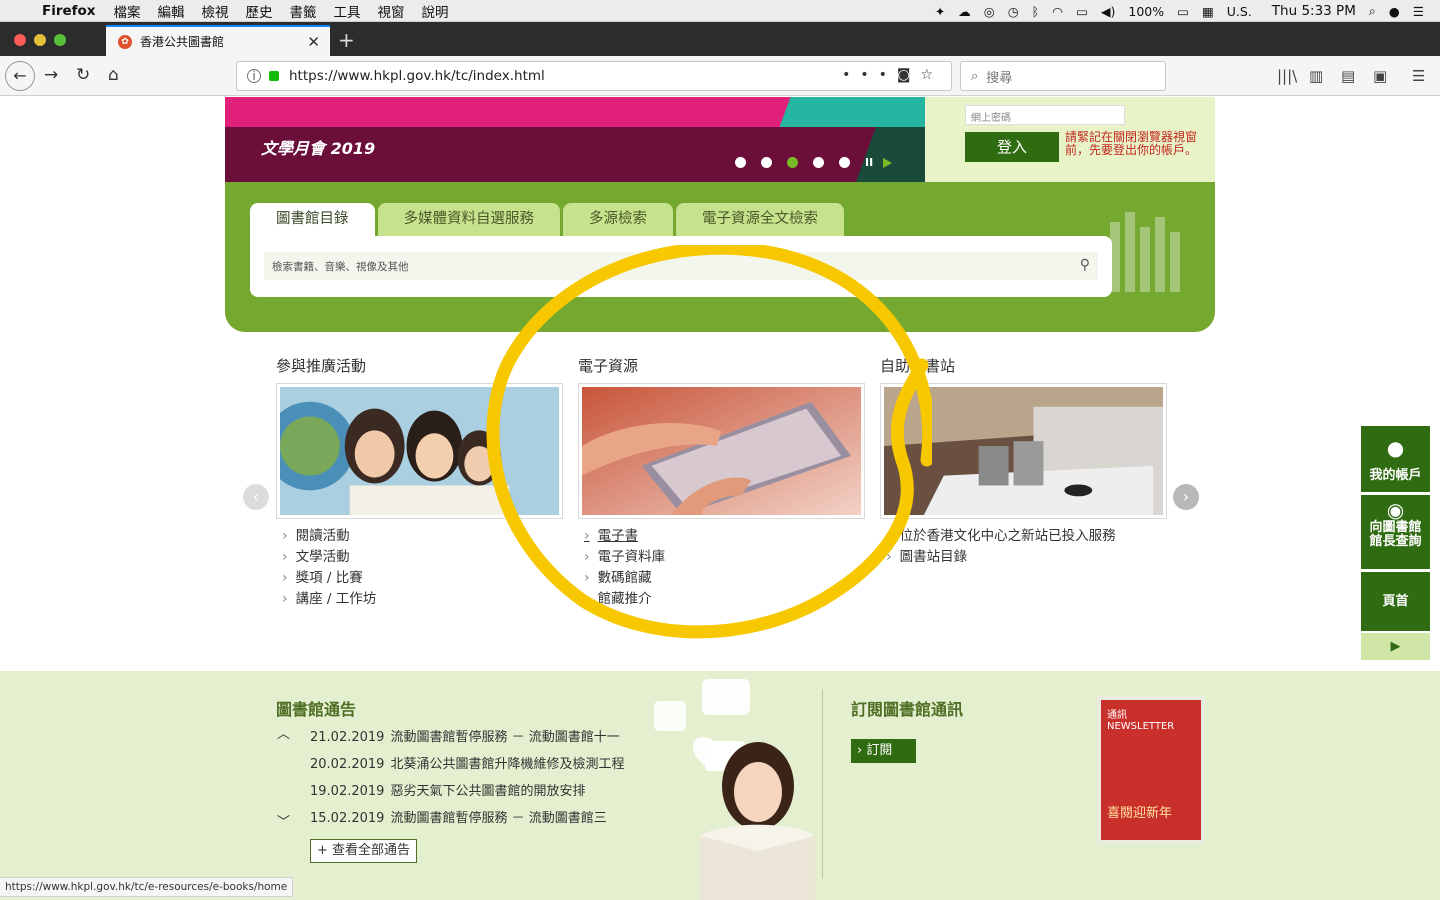 The height and width of the screenshot is (900, 1440). I want to click on wifi-icon: ◠, so click(1057, 11).